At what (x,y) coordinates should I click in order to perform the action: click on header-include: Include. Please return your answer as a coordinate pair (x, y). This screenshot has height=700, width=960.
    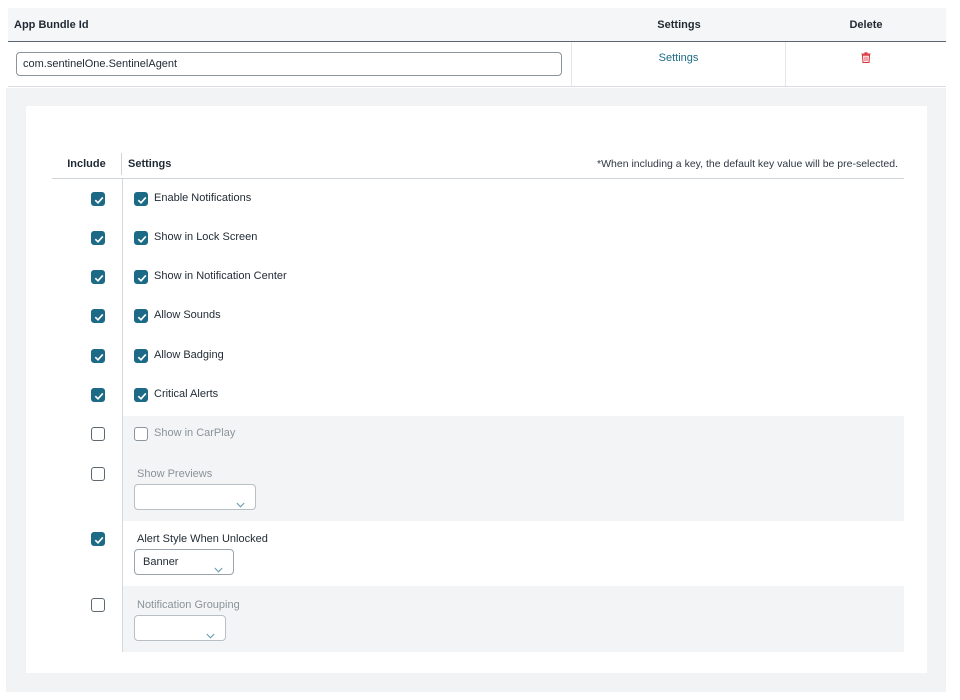
    Looking at the image, I should click on (87, 163).